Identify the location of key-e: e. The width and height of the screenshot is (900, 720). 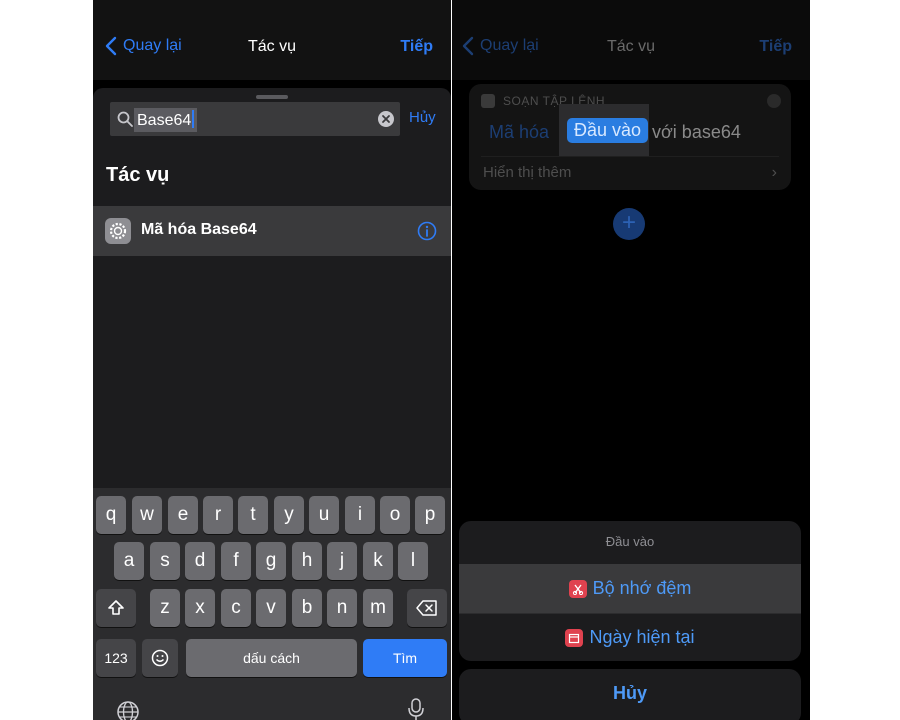
(183, 515).